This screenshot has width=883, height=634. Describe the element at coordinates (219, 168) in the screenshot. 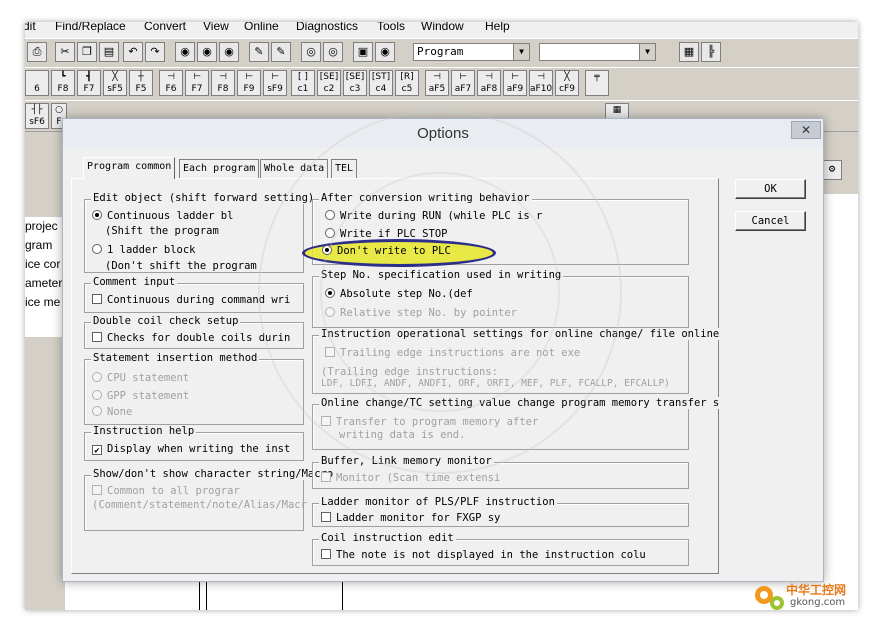

I see `tab-each-program: Each program` at that location.